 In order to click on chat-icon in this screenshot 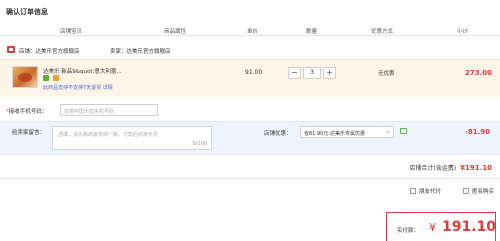, I will do `click(403, 131)`.